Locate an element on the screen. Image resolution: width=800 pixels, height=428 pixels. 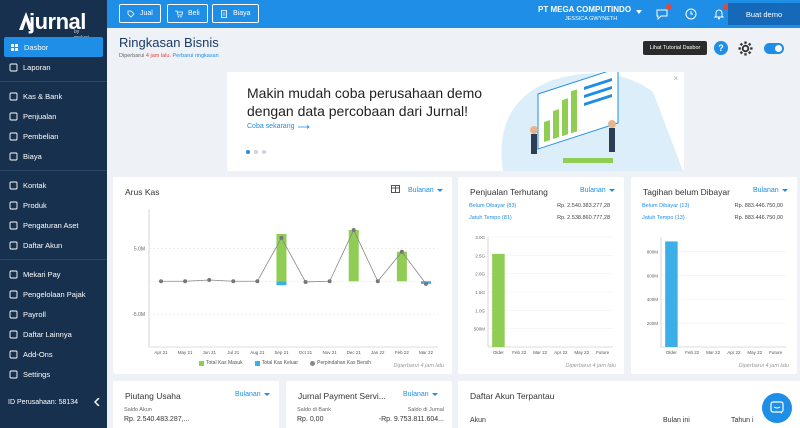
company-id: ID Perusahaan: 58134 is located at coordinates (54, 402).